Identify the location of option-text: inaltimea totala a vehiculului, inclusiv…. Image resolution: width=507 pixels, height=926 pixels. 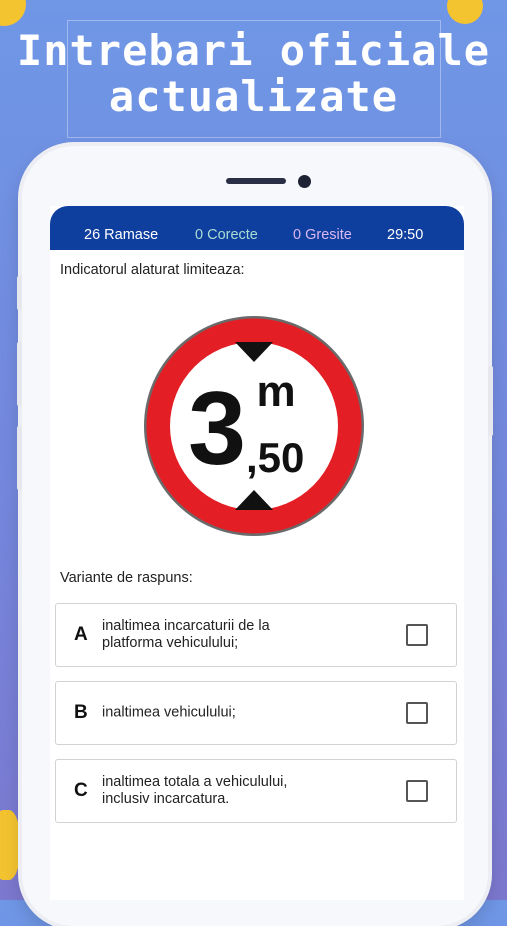
(195, 790).